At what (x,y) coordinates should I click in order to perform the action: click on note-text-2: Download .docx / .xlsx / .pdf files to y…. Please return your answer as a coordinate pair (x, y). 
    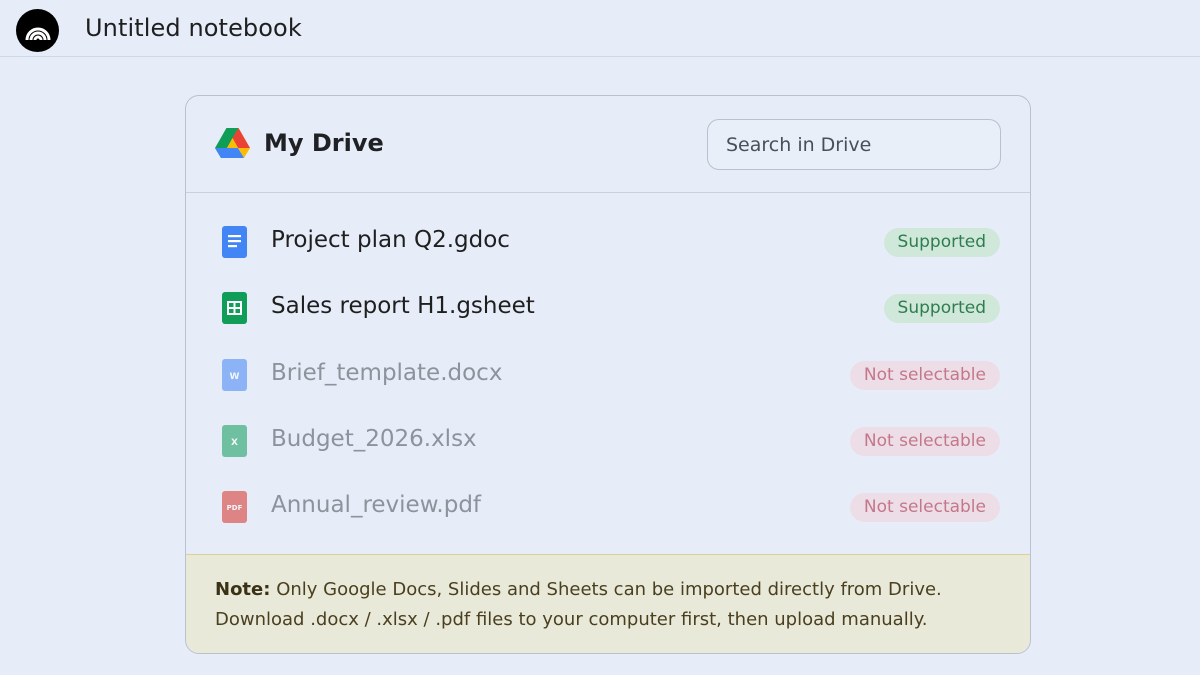
    Looking at the image, I should click on (571, 619).